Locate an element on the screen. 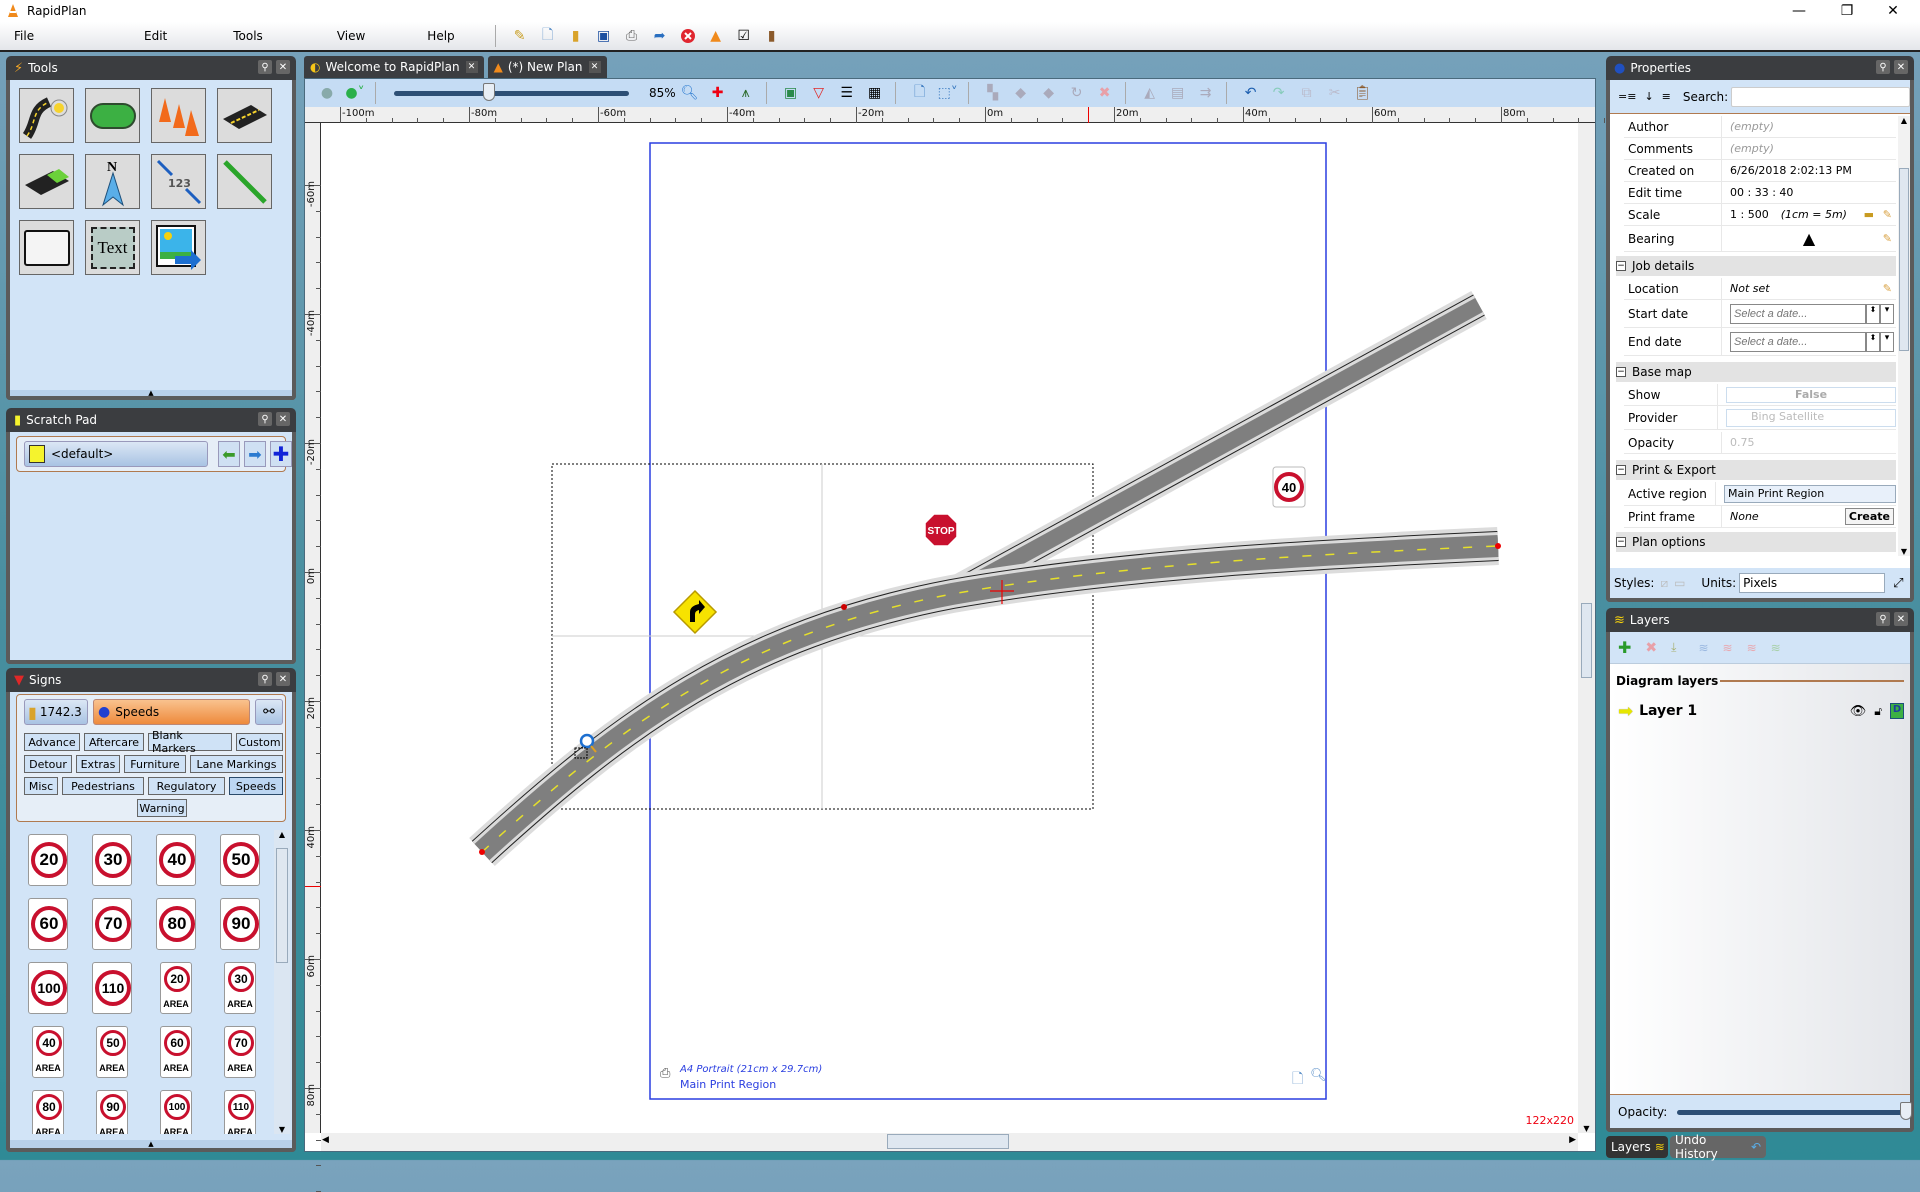 The width and height of the screenshot is (1920, 1192). signs-resize-handle: ▲ is located at coordinates (151, 1144).